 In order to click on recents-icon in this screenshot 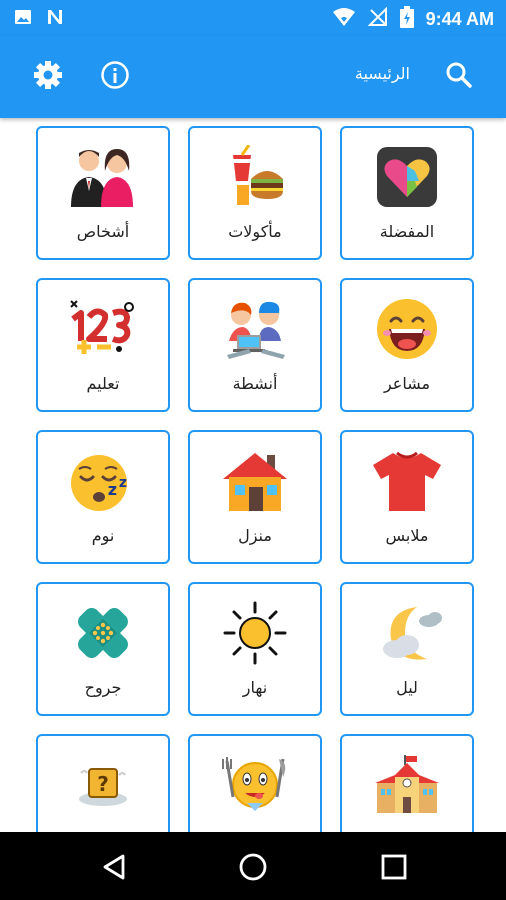, I will do `click(394, 870)`.